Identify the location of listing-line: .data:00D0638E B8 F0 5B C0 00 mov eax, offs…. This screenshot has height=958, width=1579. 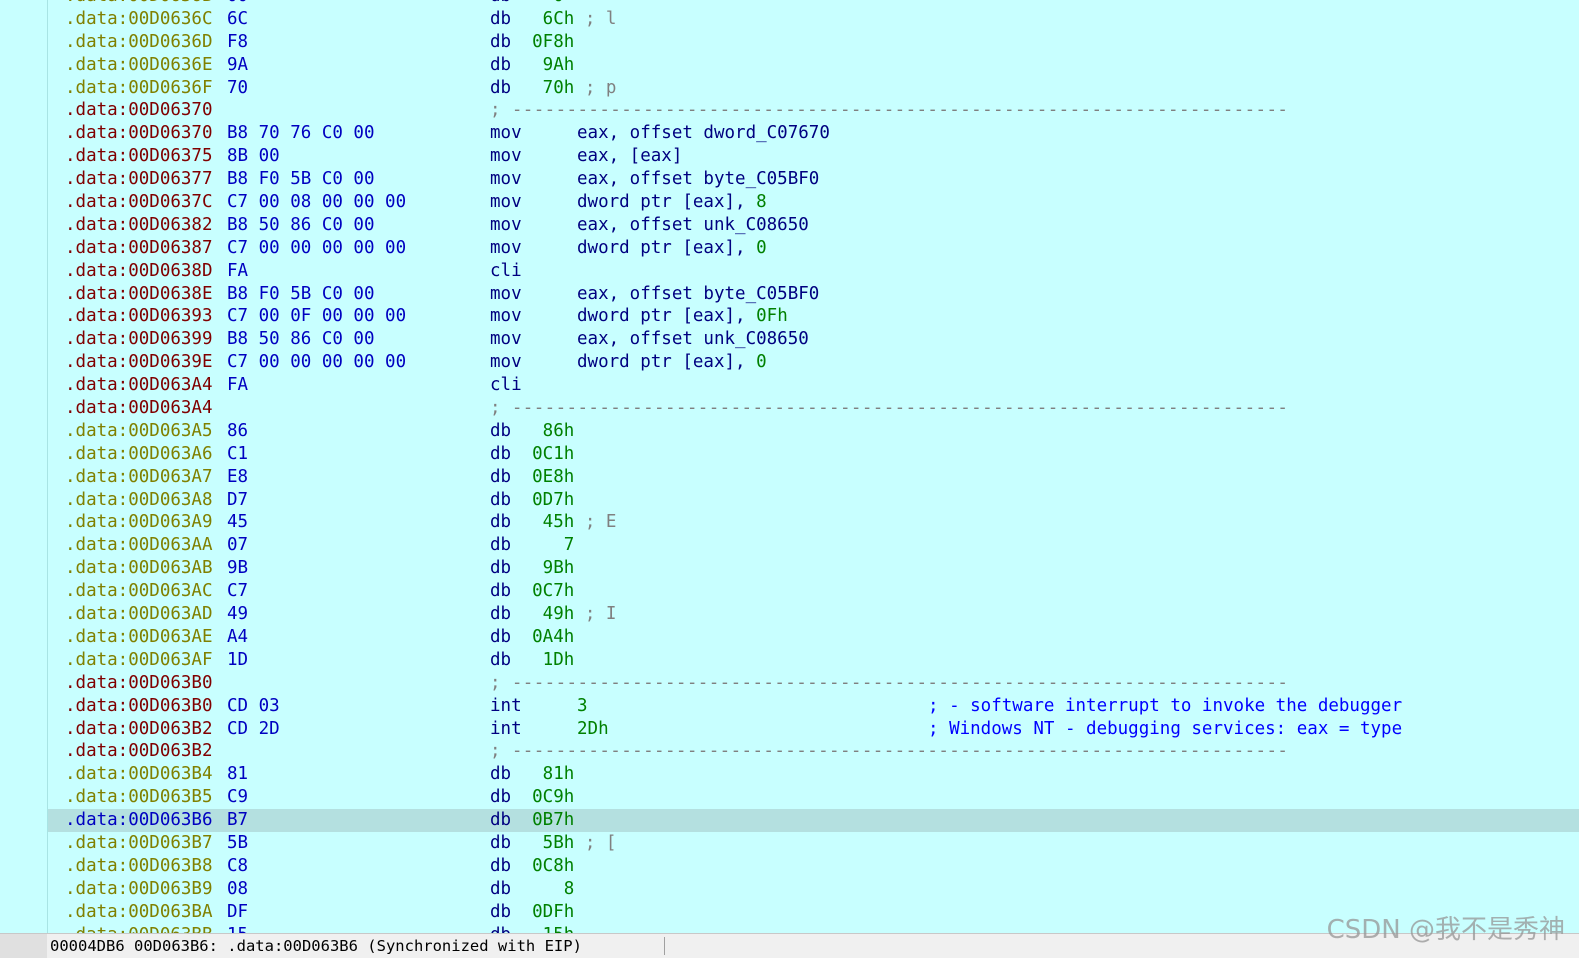
(813, 294).